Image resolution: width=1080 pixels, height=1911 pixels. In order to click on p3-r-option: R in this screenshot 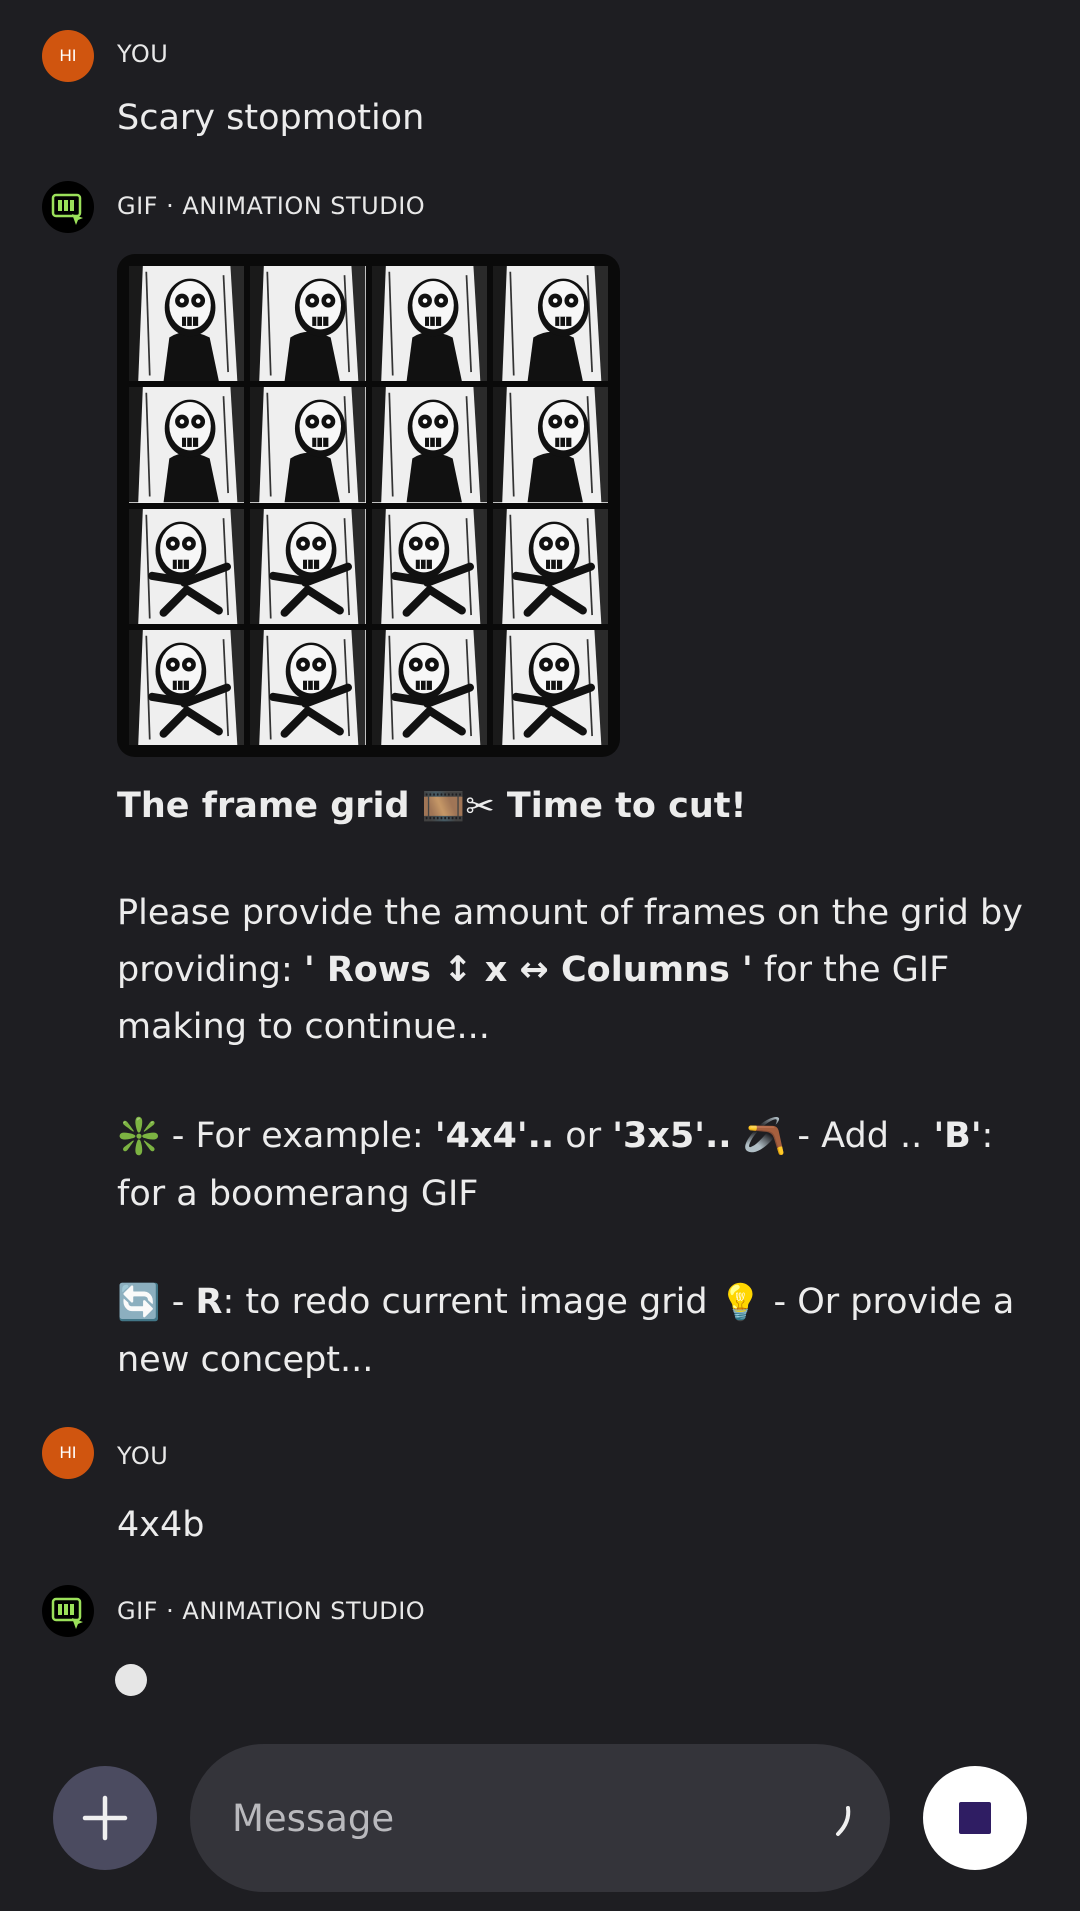, I will do `click(209, 1302)`.